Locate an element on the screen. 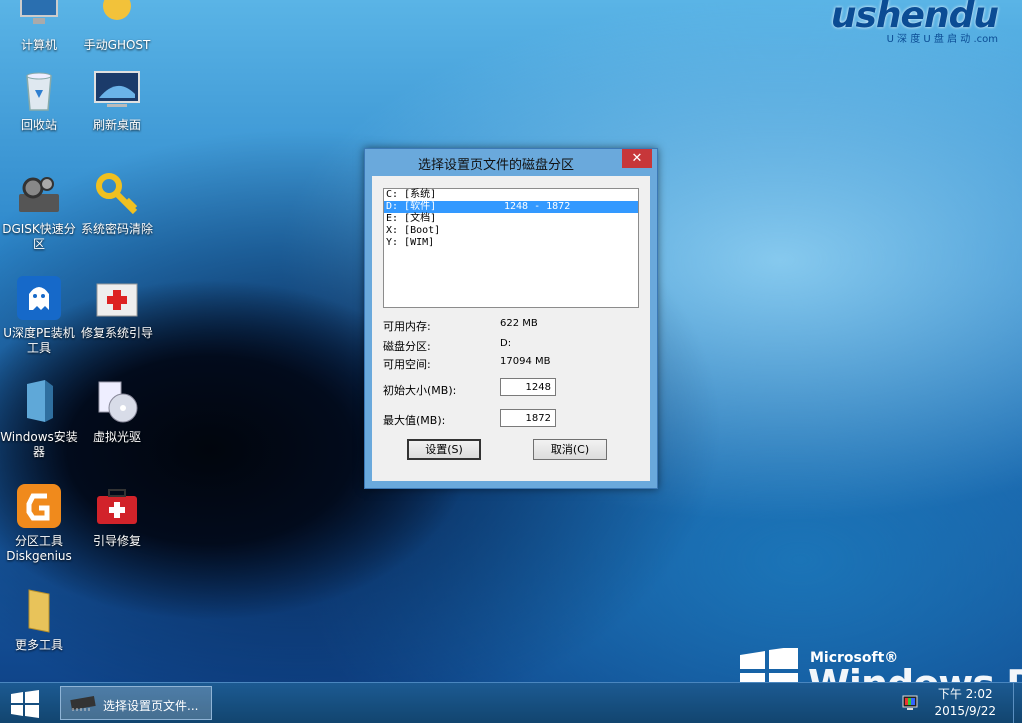  clock-date: 2015/9/22 is located at coordinates (965, 711).